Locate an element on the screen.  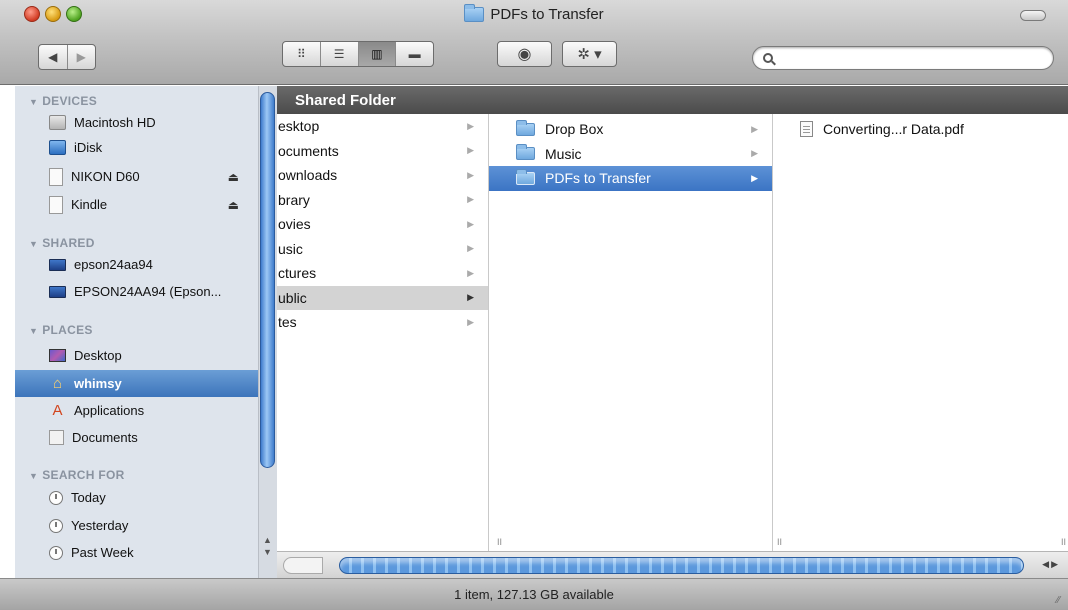
sidebar-item-yesterday: Yesterday is located at coordinates (138, 525).